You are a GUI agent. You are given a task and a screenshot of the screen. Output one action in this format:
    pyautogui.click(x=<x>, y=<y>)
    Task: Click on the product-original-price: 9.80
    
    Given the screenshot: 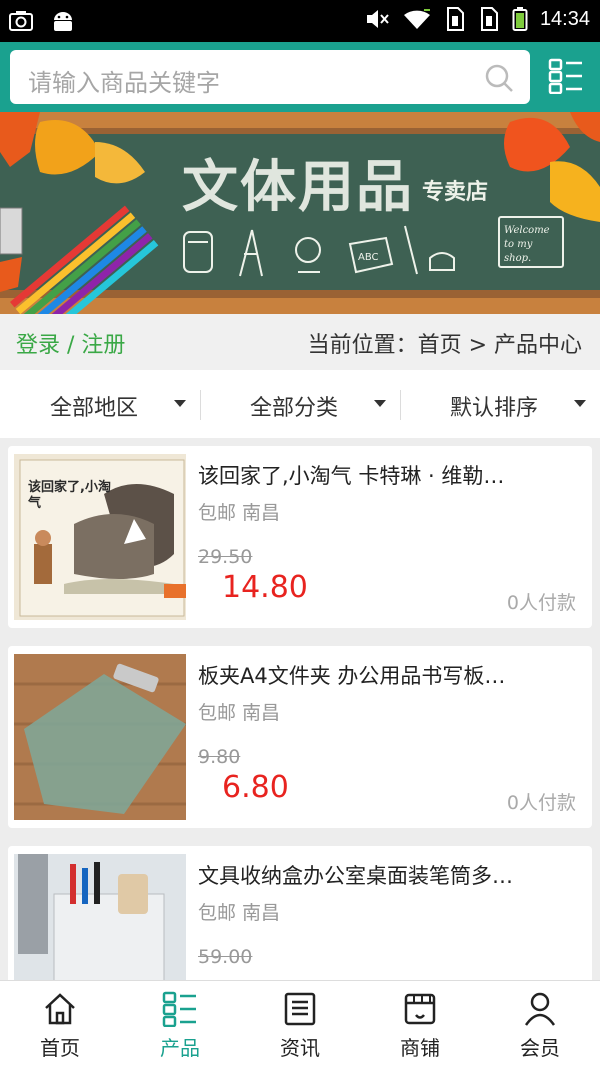 What is the action you would take?
    pyautogui.click(x=219, y=757)
    